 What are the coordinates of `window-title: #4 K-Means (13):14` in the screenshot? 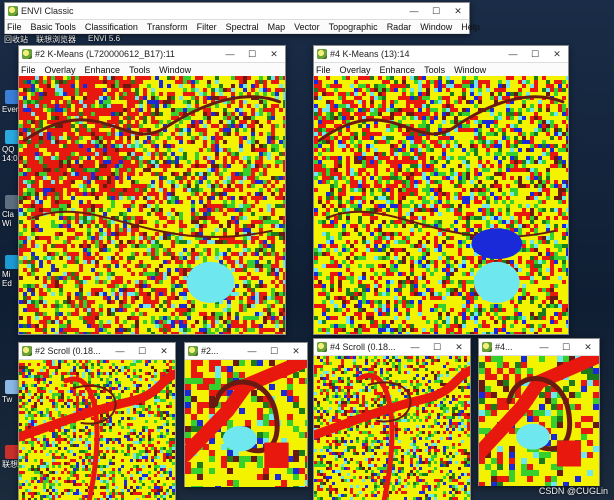 It's located at (370, 54).